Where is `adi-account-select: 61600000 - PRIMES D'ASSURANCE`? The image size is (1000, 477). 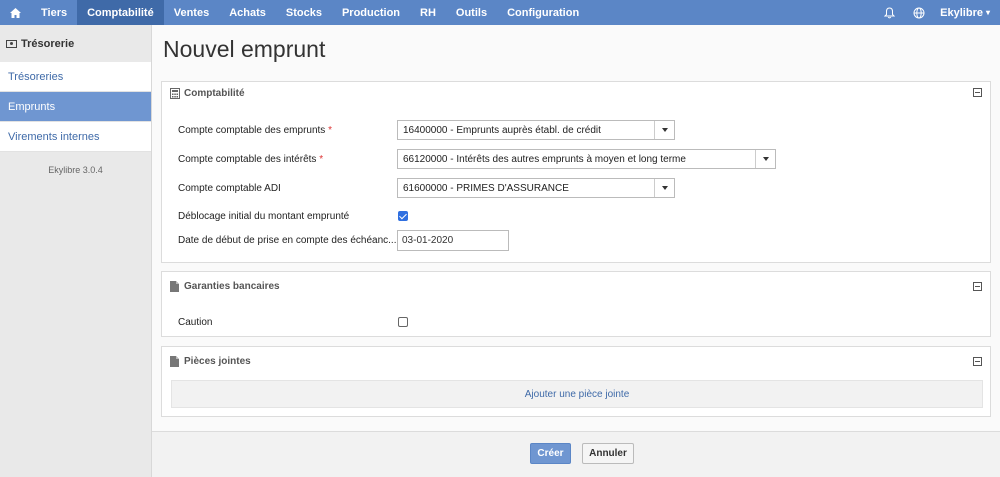 adi-account-select: 61600000 - PRIMES D'ASSURANCE is located at coordinates (536, 188).